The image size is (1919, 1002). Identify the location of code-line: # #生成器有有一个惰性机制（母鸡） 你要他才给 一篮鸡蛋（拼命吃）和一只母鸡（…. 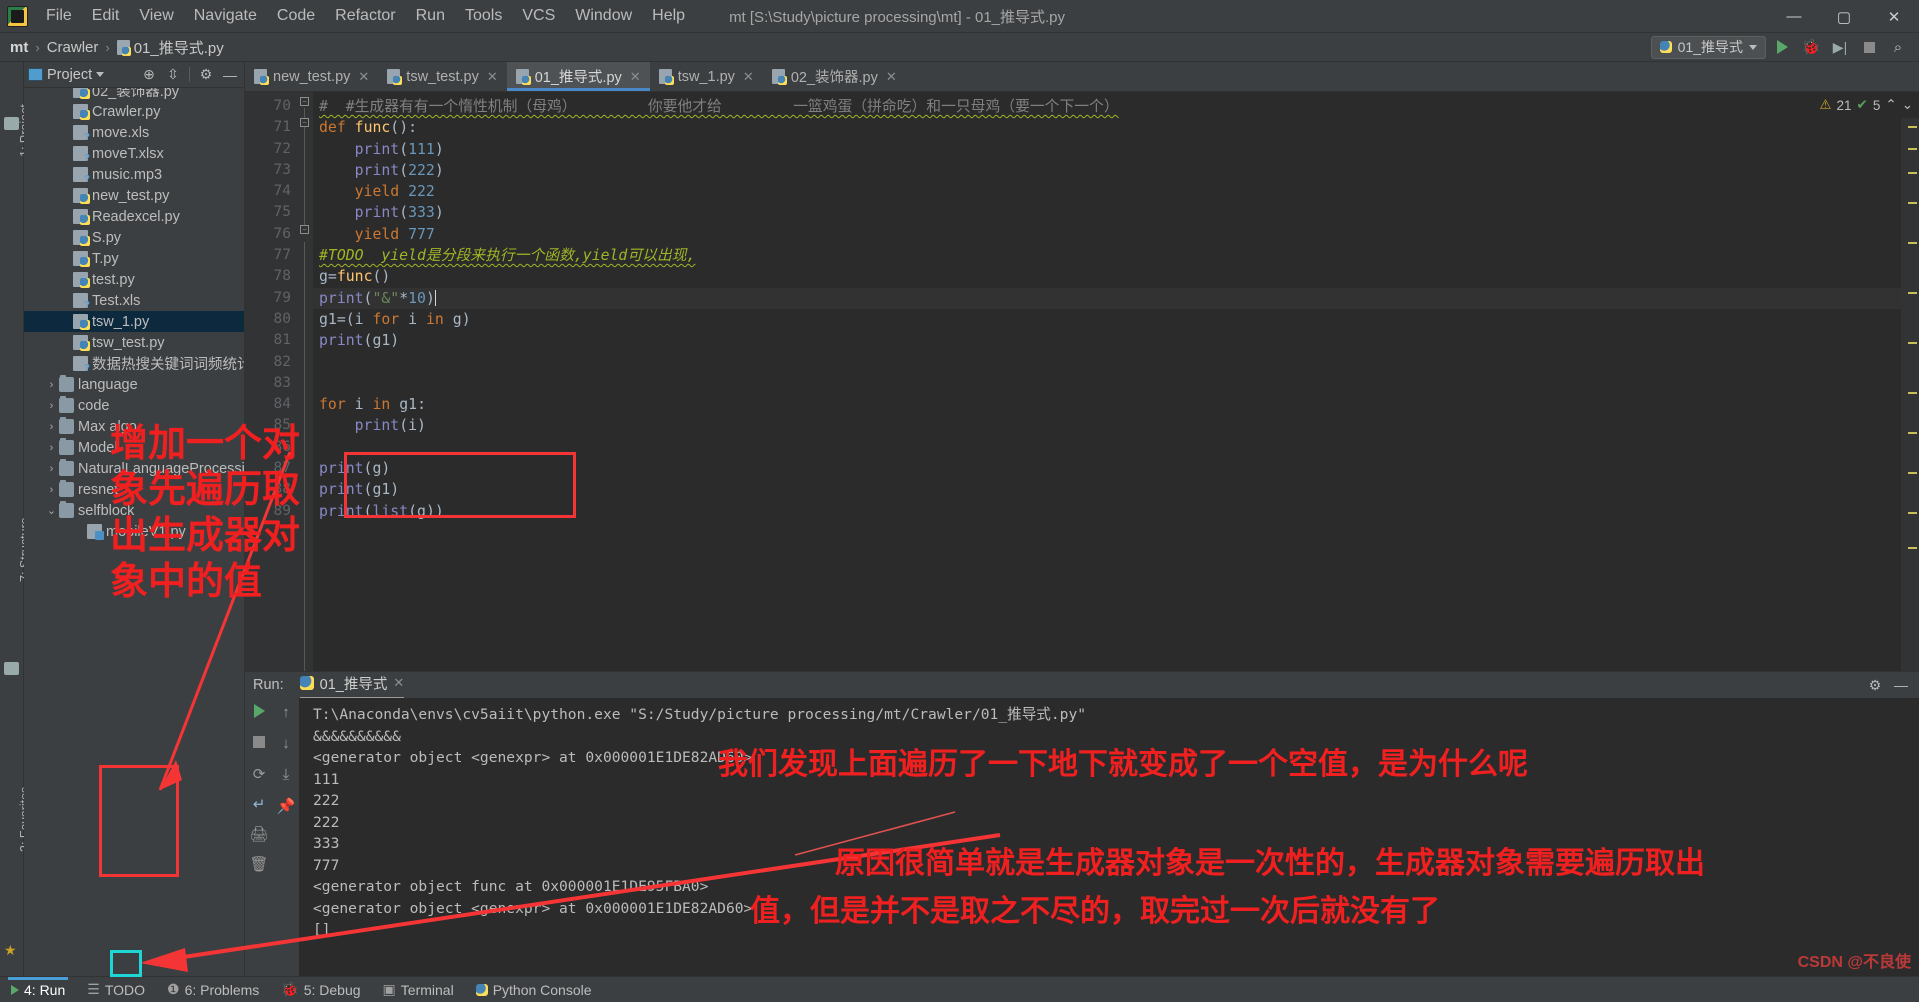
(1116, 106).